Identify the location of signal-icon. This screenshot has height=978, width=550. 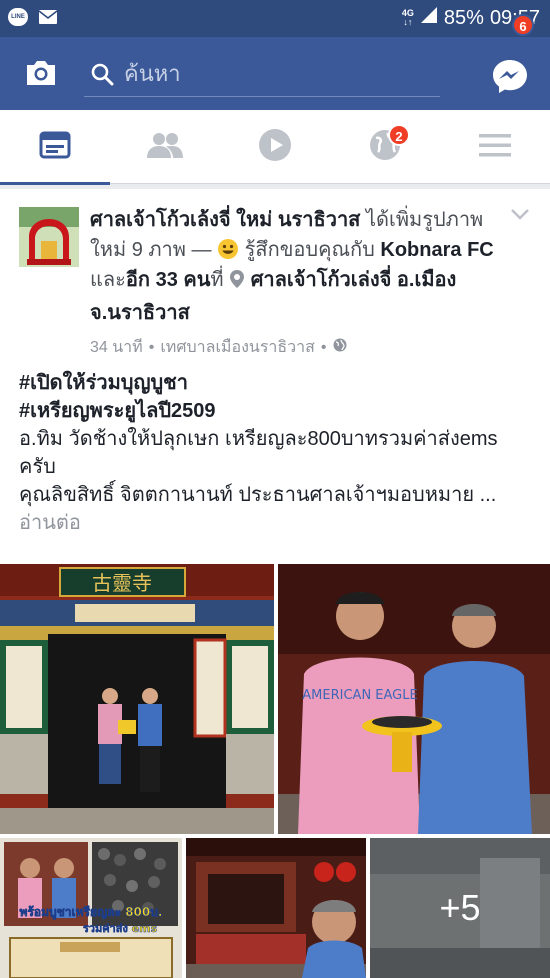
(429, 18).